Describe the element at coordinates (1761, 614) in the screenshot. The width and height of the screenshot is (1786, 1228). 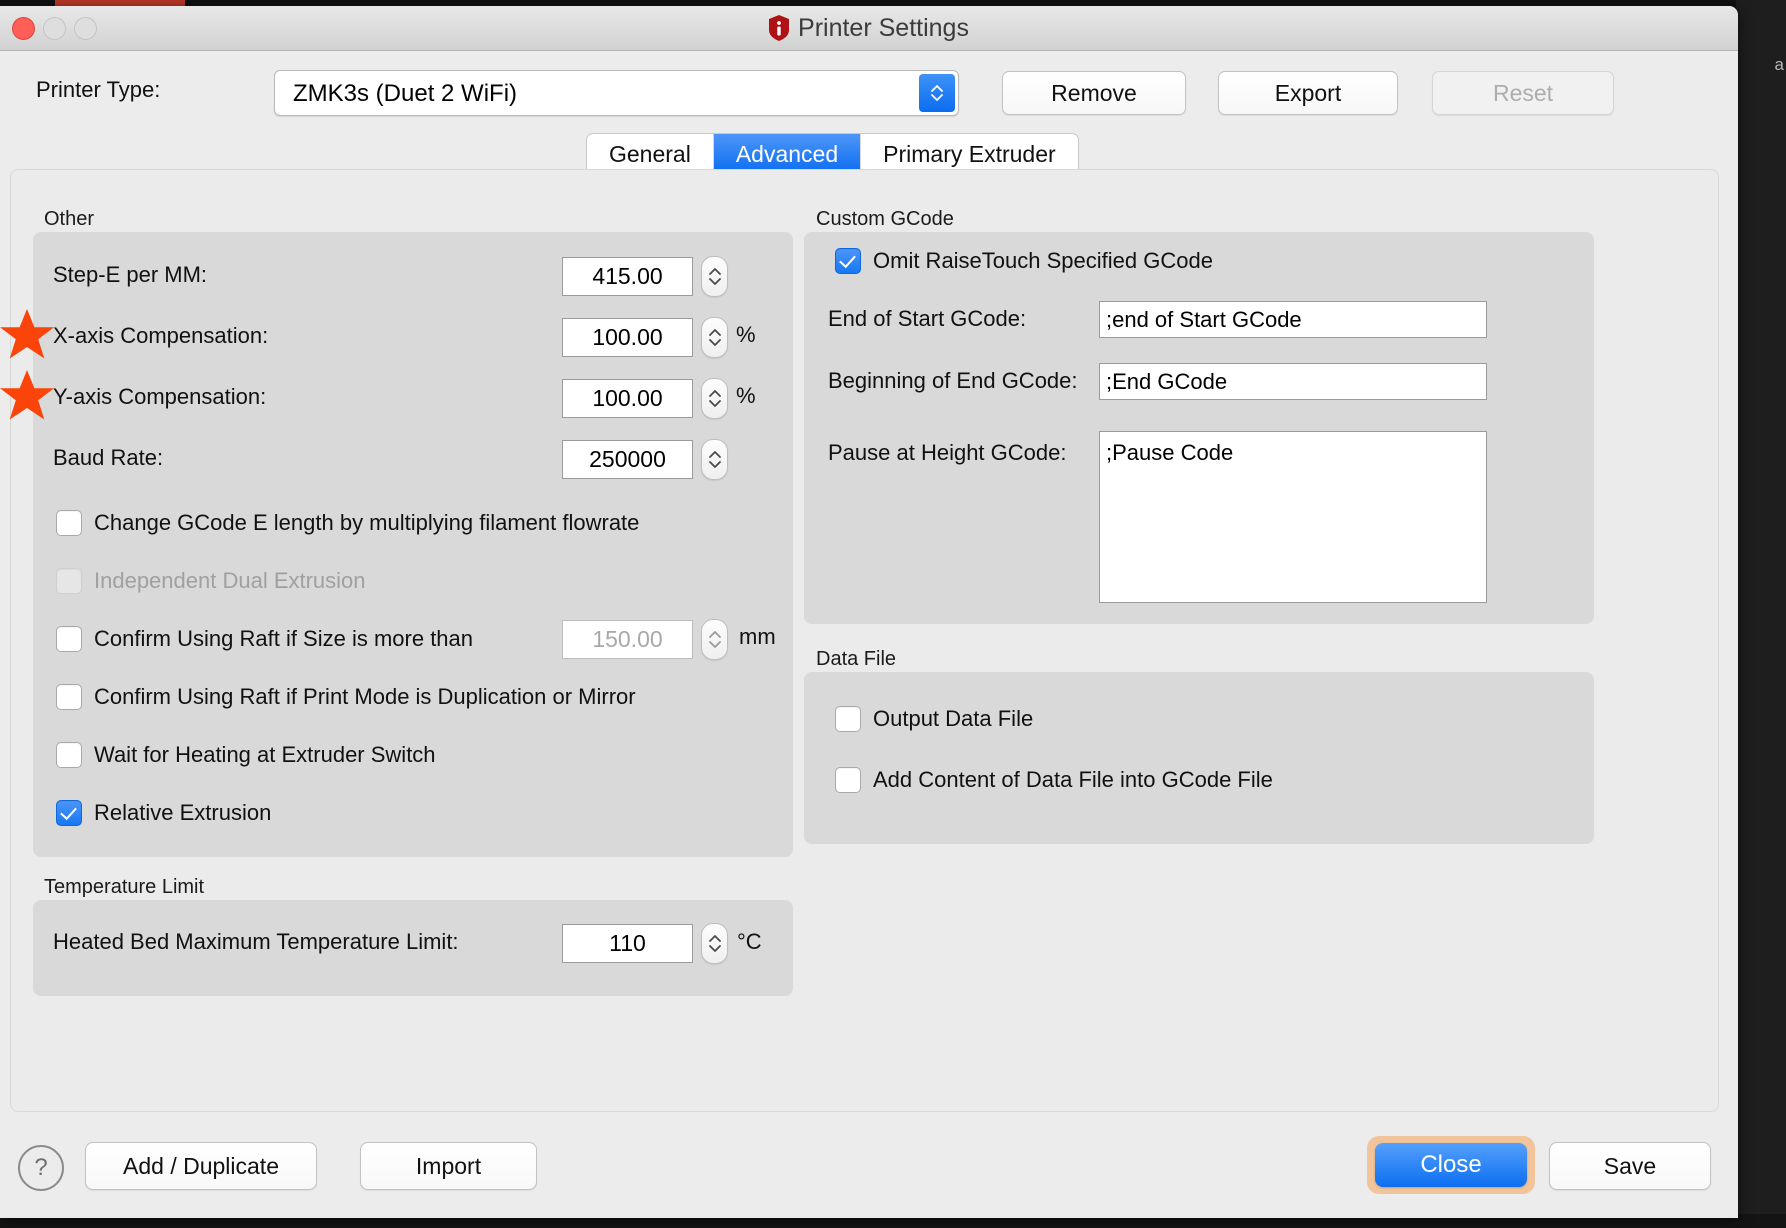
I see `desktop-right-strip: a` at that location.